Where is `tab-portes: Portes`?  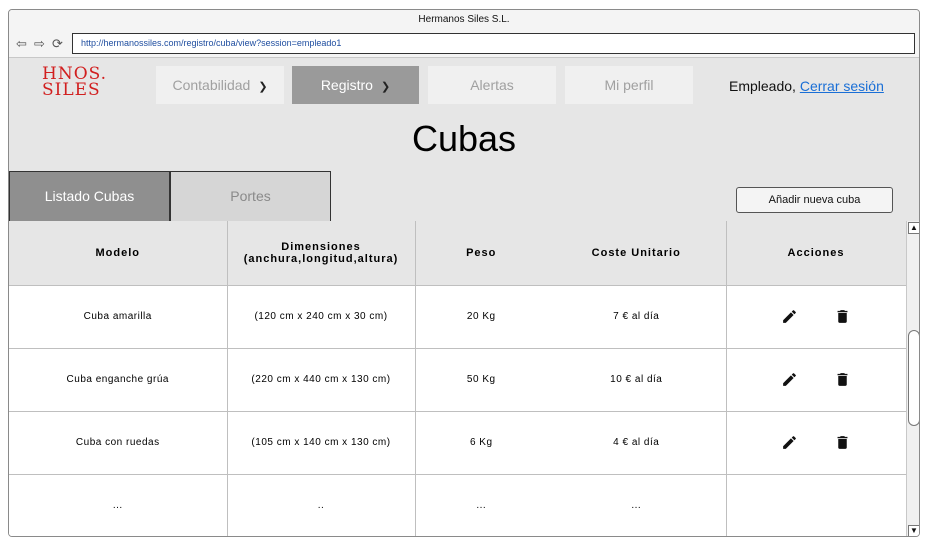
tab-portes: Portes is located at coordinates (250, 196).